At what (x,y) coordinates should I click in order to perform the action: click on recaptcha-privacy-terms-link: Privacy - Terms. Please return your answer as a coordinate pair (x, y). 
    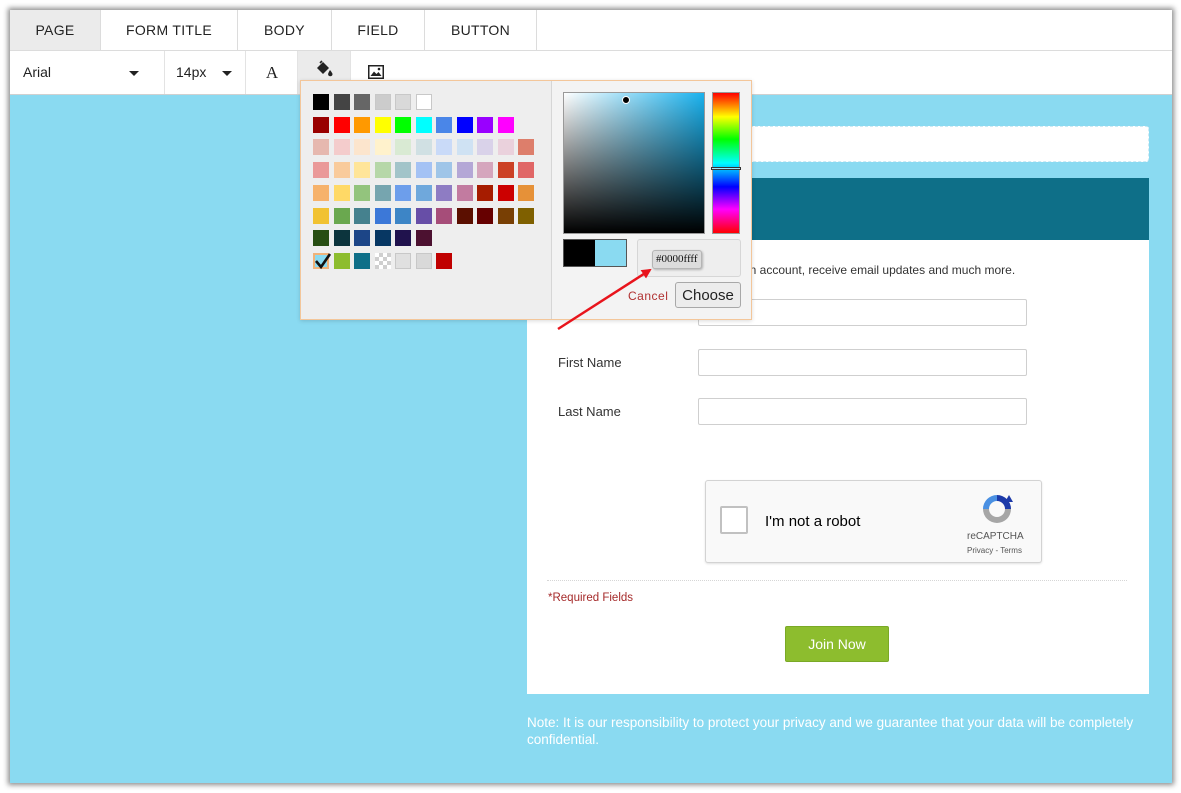
    Looking at the image, I should click on (994, 550).